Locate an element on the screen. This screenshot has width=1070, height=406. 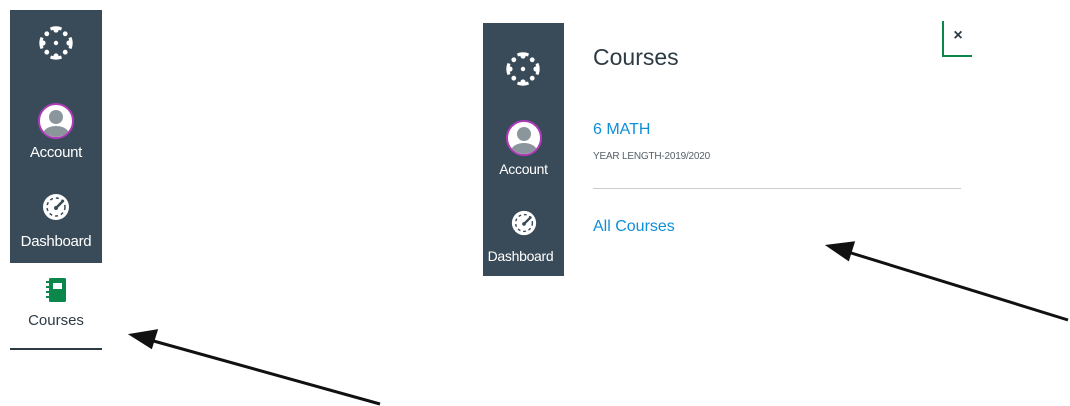
arrow-head-all-courses is located at coordinates (840, 251).